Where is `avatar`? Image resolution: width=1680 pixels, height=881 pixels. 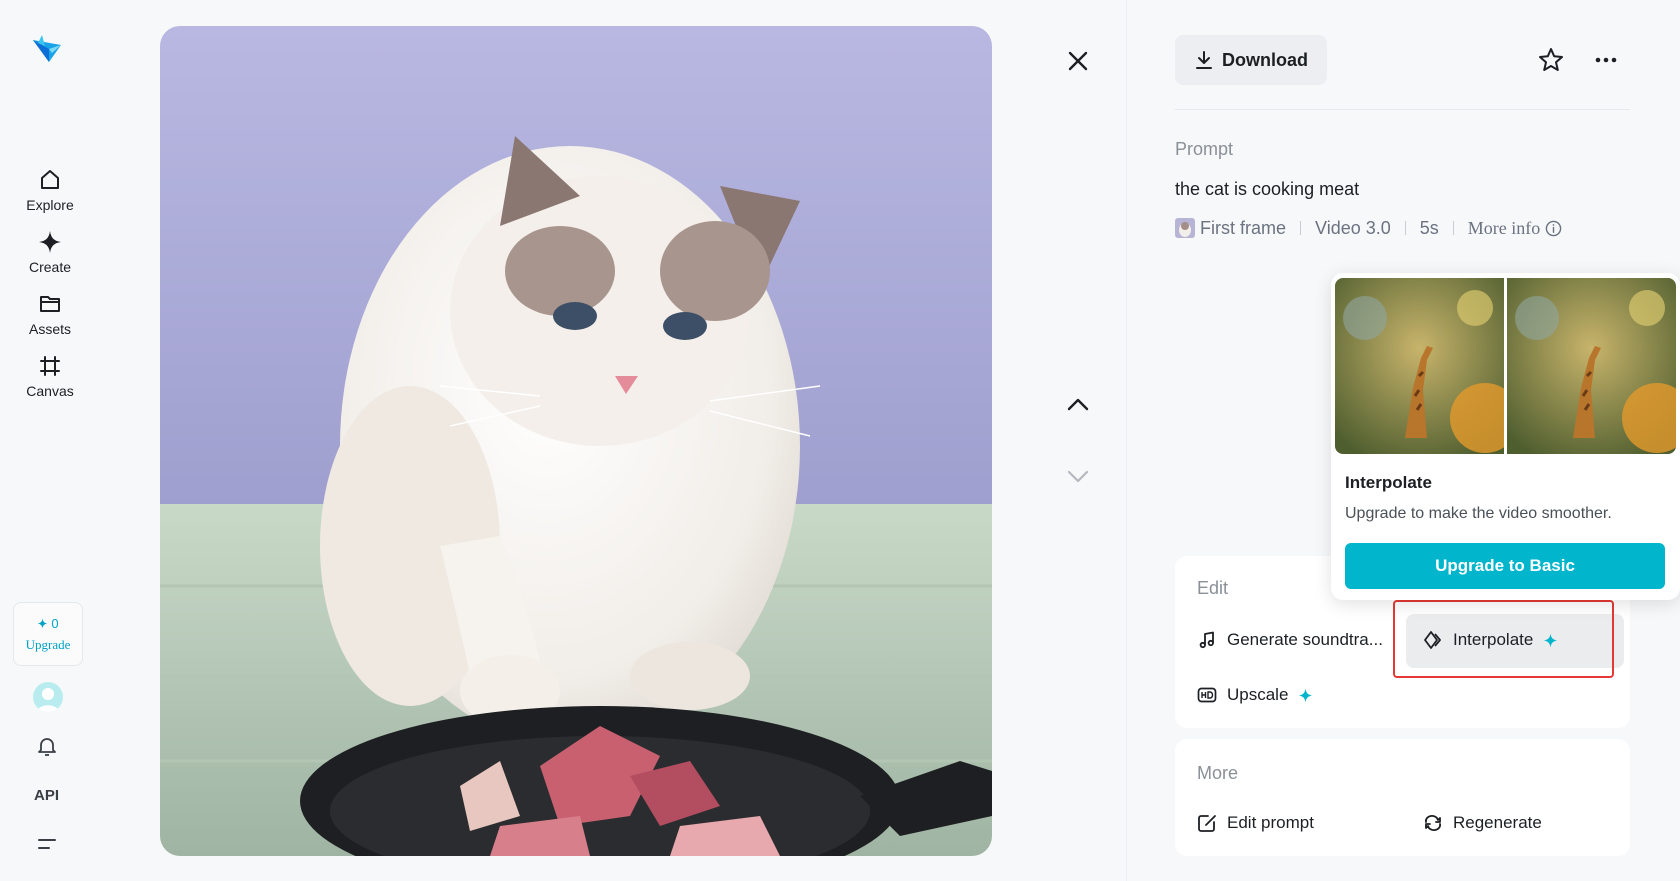
avatar is located at coordinates (48, 697).